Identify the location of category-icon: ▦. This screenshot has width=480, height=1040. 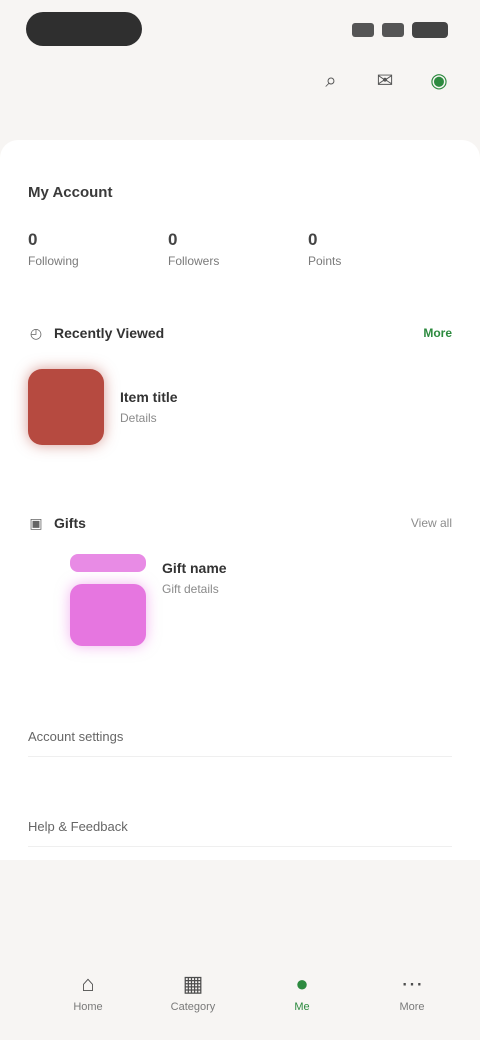
(193, 983).